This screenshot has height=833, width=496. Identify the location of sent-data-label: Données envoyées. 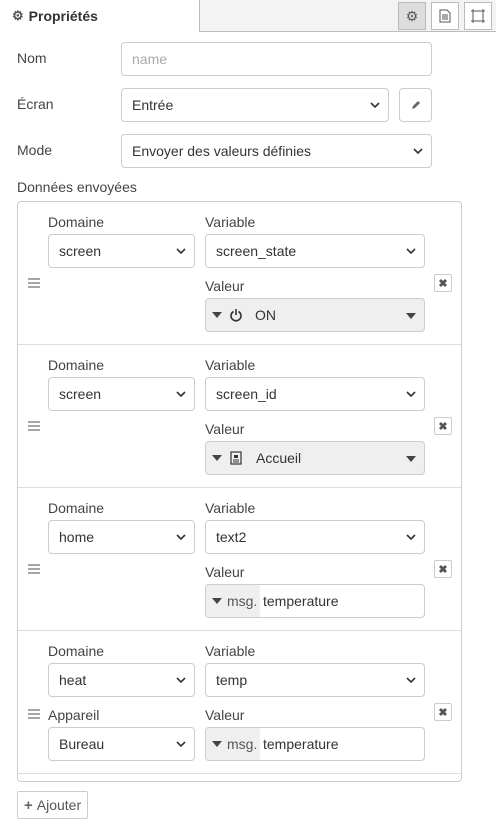
(77, 187).